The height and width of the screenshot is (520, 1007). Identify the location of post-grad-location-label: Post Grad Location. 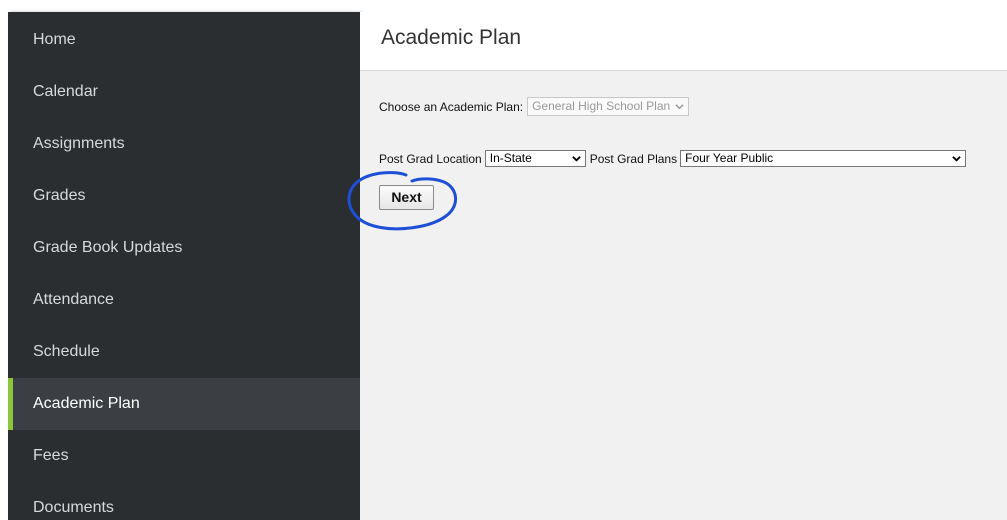
(430, 158).